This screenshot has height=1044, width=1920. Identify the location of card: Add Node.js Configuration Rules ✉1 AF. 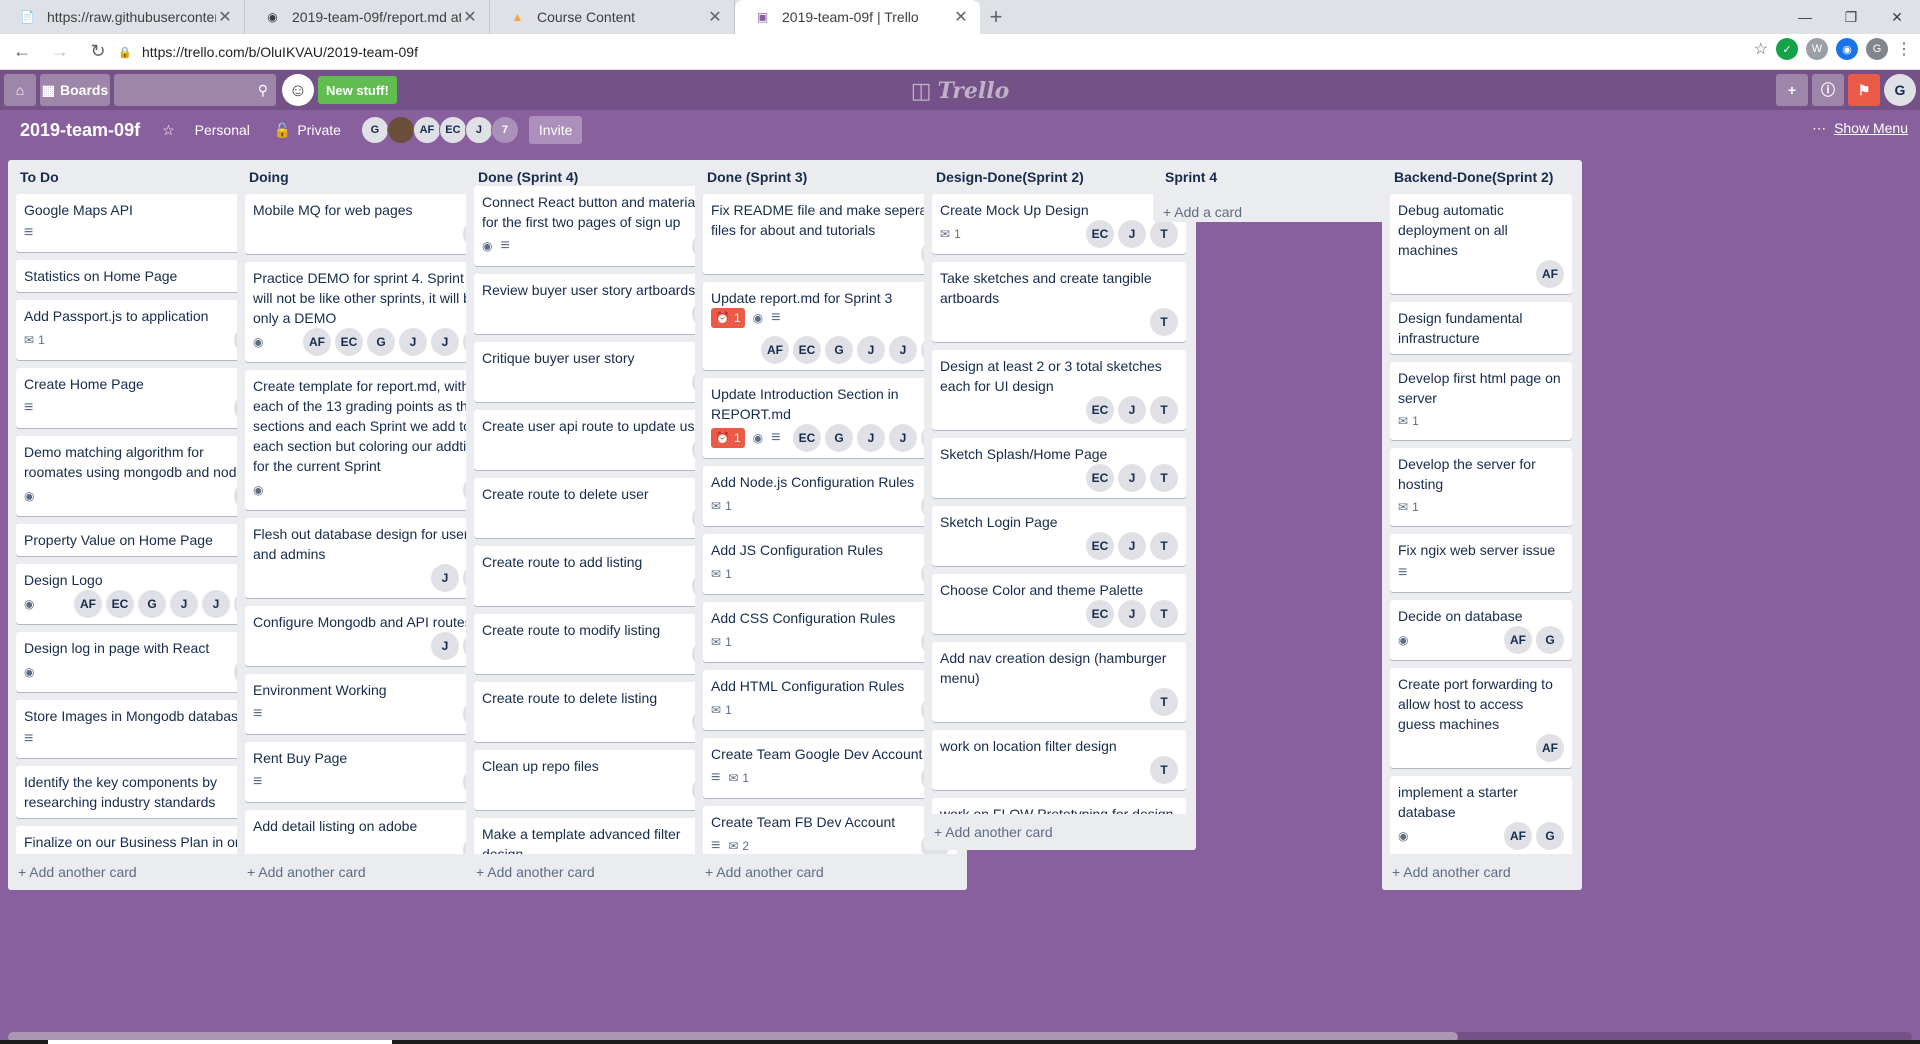
(830, 496).